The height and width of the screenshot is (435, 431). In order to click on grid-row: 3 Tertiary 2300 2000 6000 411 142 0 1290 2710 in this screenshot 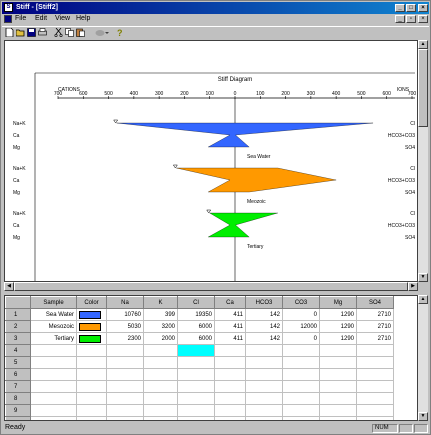, I will do `click(199, 338)`.